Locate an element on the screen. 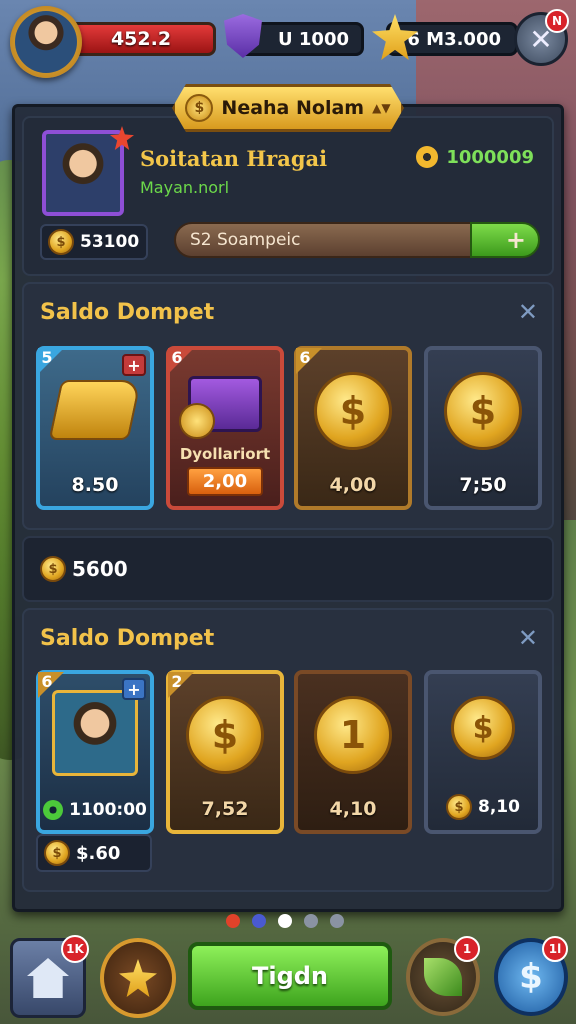 The image size is (576, 1024). health-bar: 452.2 is located at coordinates (141, 39).